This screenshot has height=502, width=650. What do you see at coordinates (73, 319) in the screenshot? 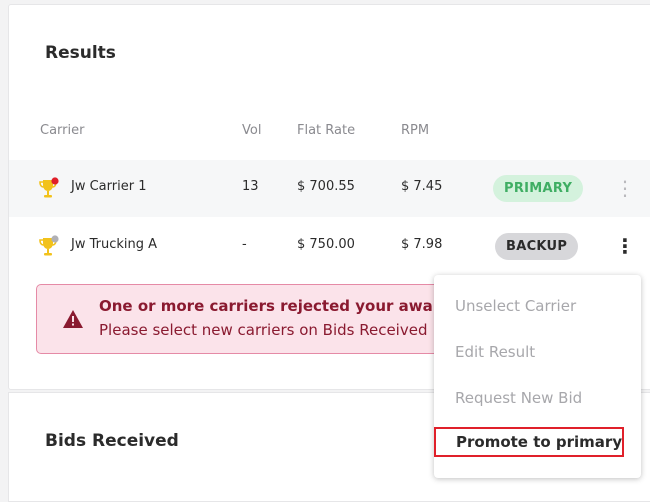
I see `warning-icon` at bounding box center [73, 319].